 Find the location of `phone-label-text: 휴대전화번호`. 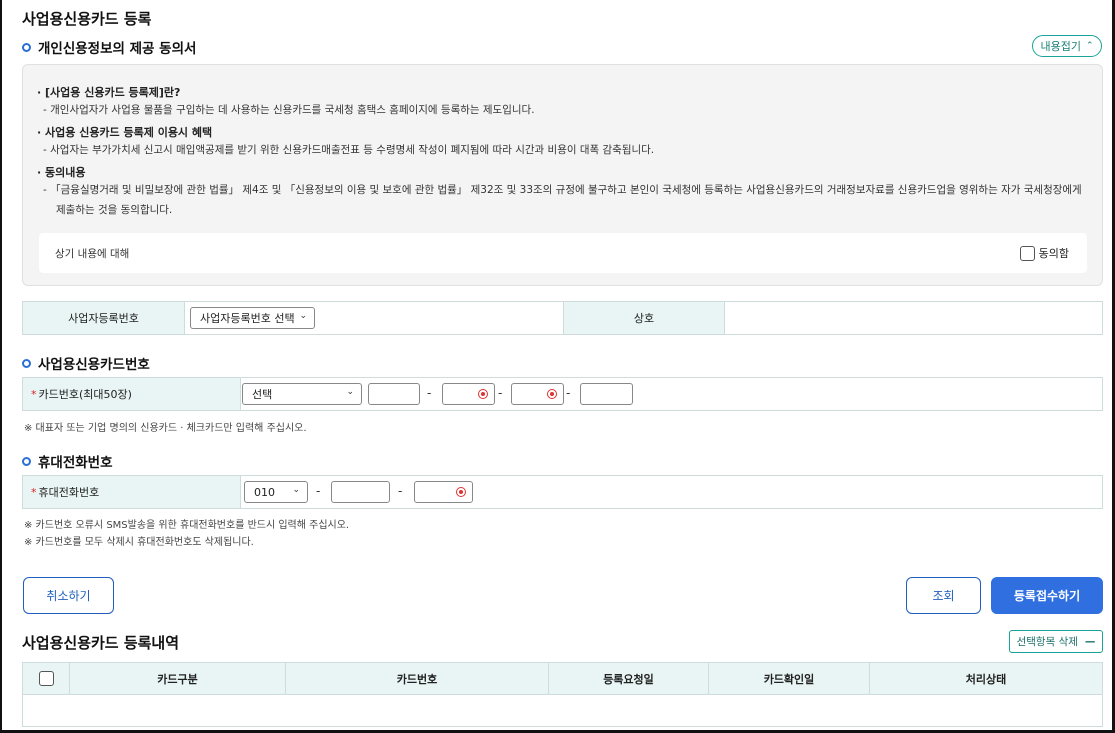

phone-label-text: 휴대전화번호 is located at coordinates (69, 492).